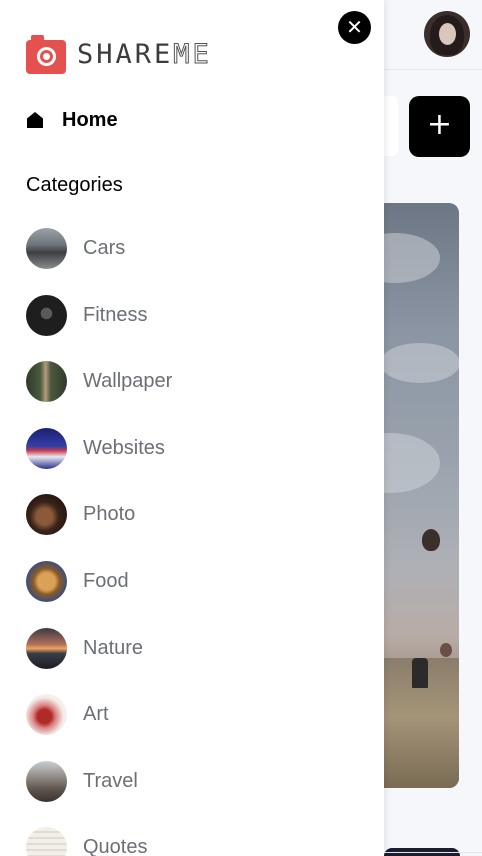 This screenshot has width=482, height=856. I want to click on sidebar-item-nature: Nature, so click(176, 648).